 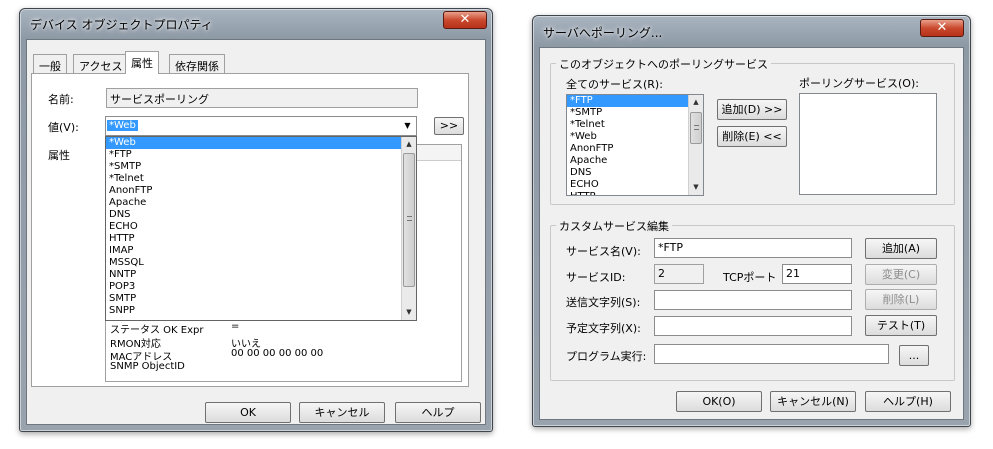 What do you see at coordinates (627, 173) in the screenshot?
I see `service-list-item: DNS` at bounding box center [627, 173].